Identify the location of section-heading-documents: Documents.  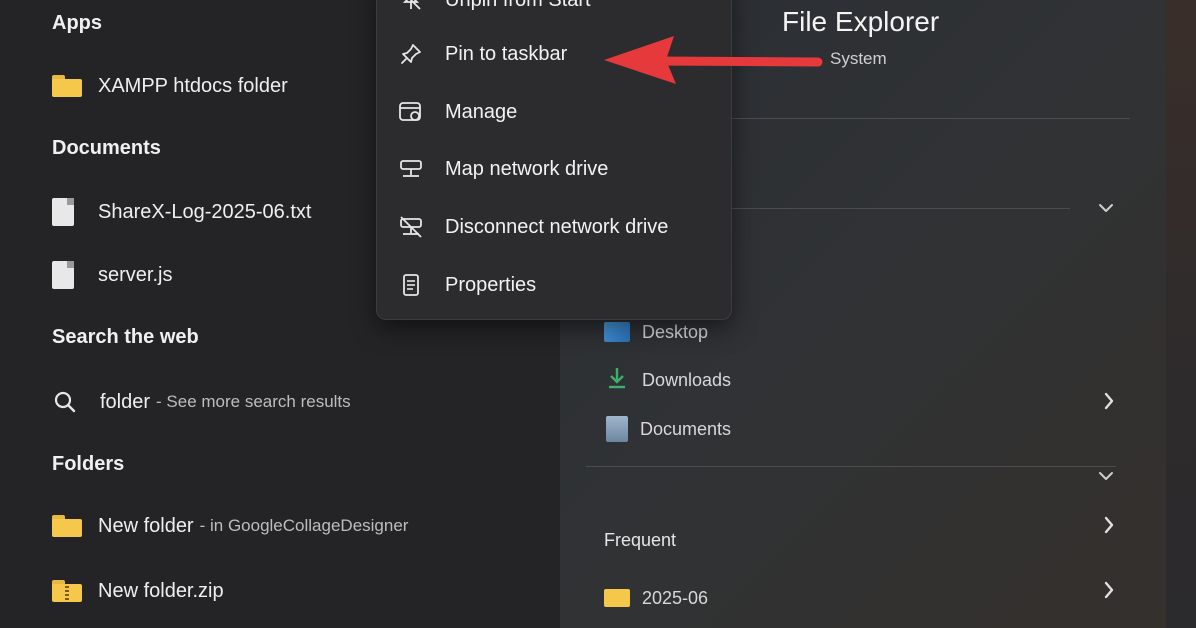
(106, 148).